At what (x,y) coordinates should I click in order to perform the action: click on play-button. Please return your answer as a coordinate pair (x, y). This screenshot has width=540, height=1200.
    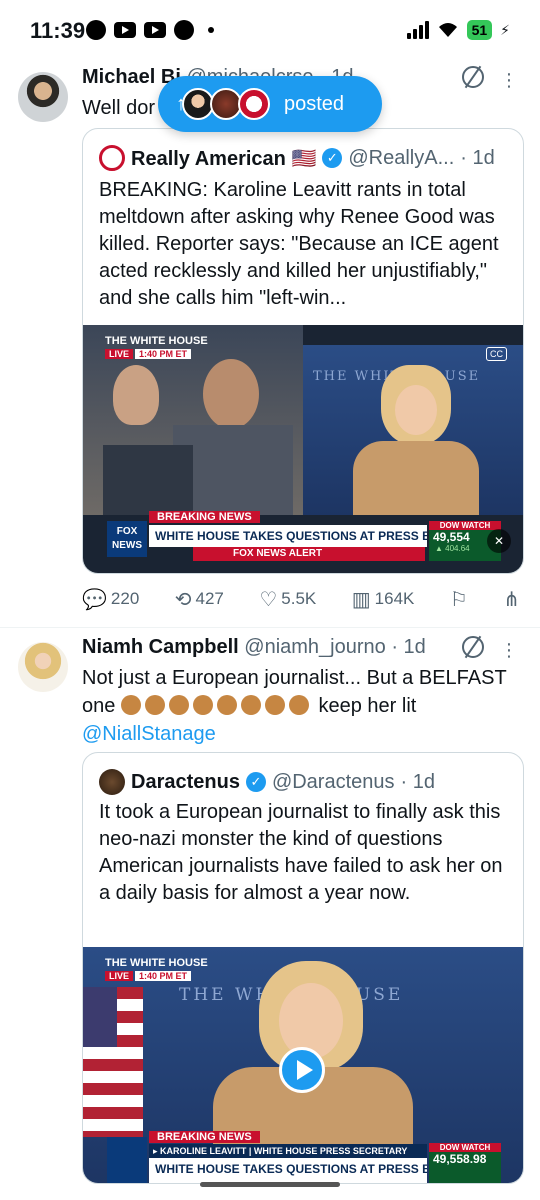
    Looking at the image, I should click on (302, 1070).